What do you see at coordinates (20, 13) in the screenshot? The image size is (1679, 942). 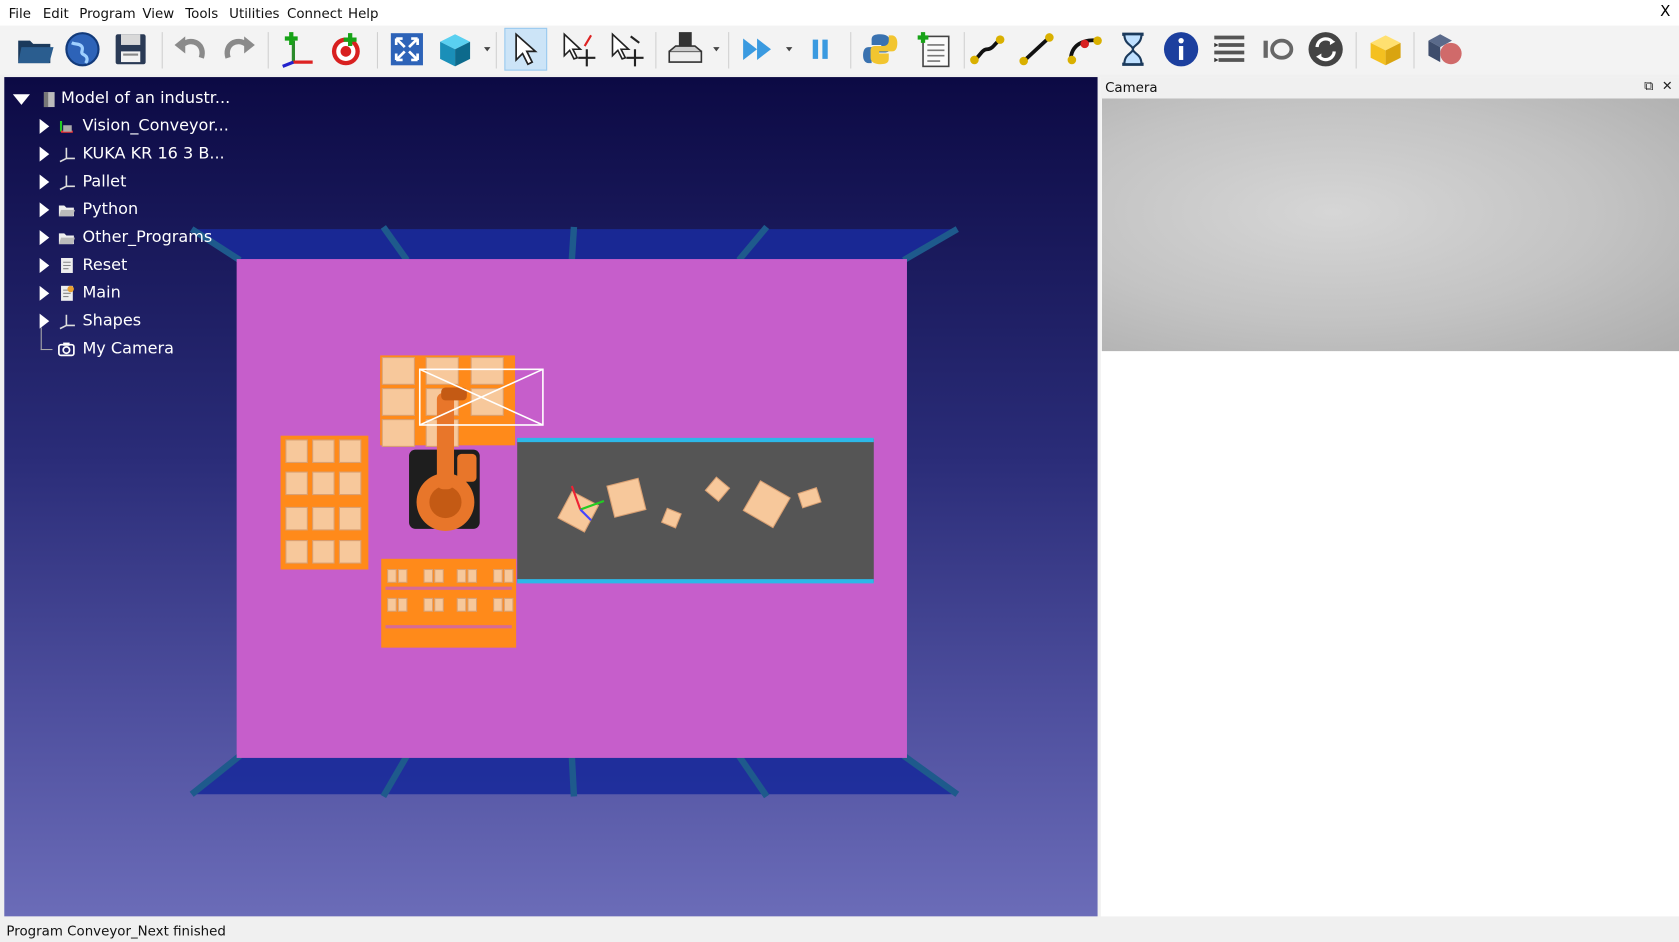 I see `menu-file: File` at bounding box center [20, 13].